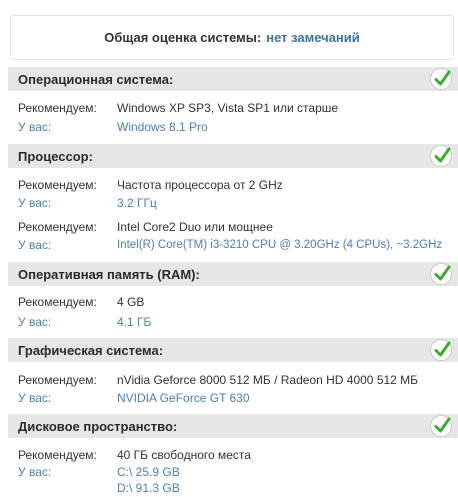  What do you see at coordinates (233, 350) in the screenshot?
I see `section-header-gpu: Графическая система:` at bounding box center [233, 350].